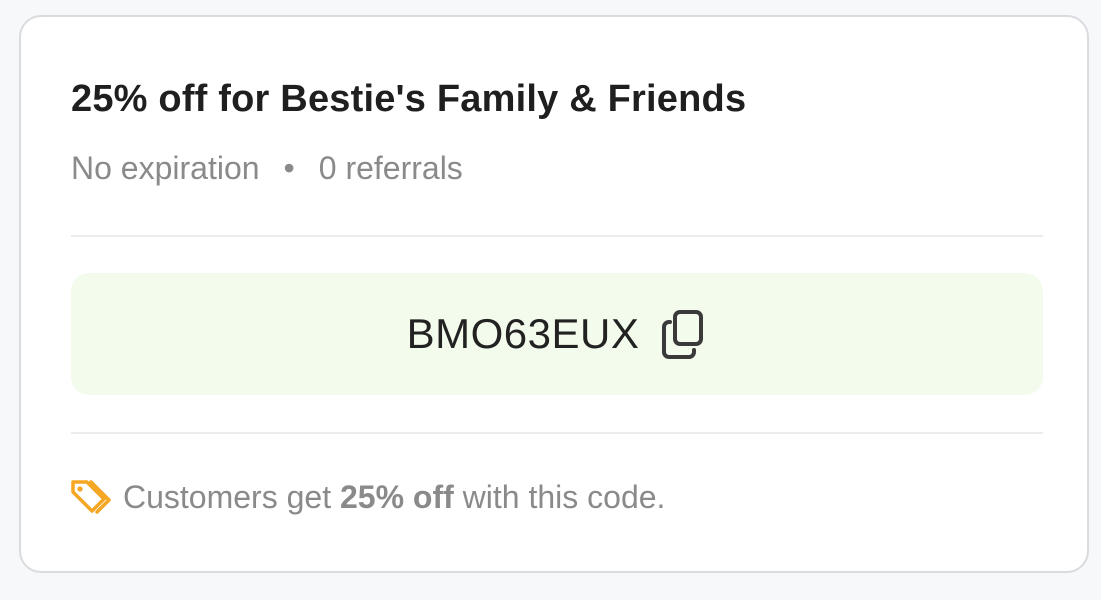  I want to click on copy-icon, so click(684, 334).